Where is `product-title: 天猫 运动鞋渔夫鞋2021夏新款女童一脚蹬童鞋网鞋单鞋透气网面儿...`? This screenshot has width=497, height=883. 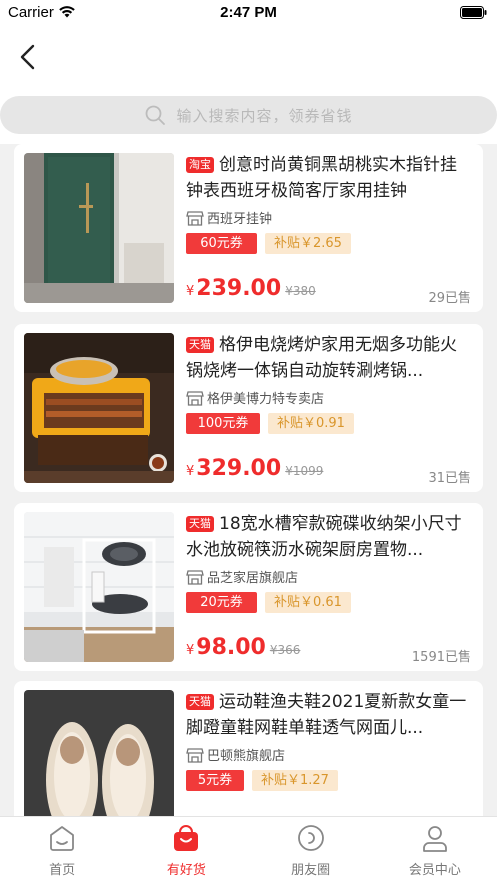
product-title: 天猫 运动鞋渔夫鞋2021夏新款女童一脚蹬童鞋网鞋单鞋透气网面儿... is located at coordinates (328, 715).